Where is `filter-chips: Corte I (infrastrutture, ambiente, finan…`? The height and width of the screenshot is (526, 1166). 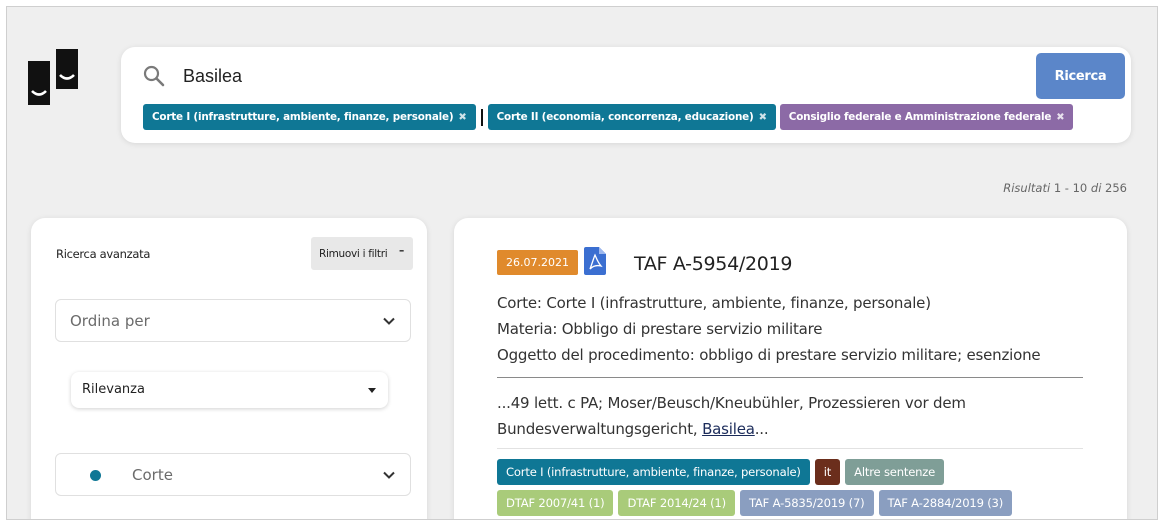
filter-chips: Corte I (infrastrutture, ambiente, finan… is located at coordinates (608, 117).